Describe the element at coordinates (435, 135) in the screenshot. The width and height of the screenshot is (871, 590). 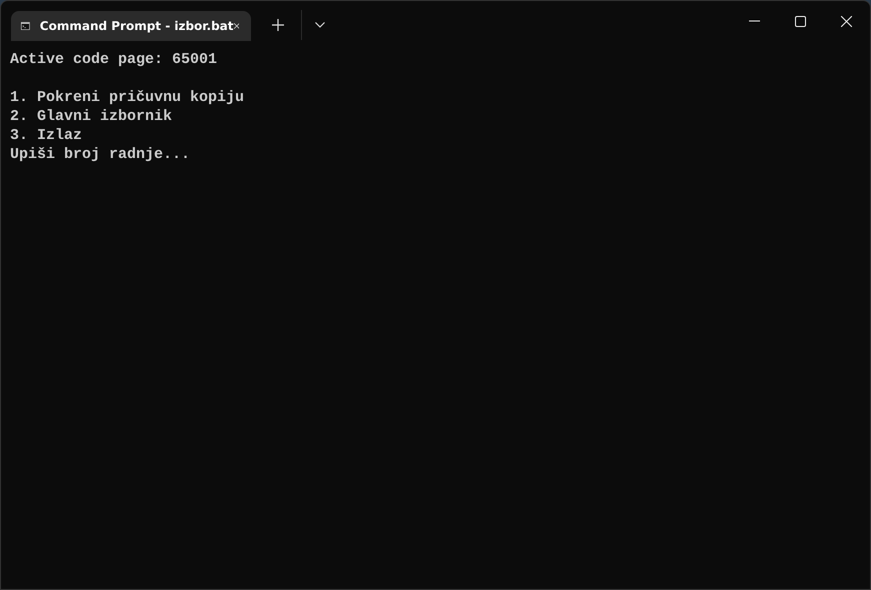
I see `menu-option: 3. Izlaz` at that location.